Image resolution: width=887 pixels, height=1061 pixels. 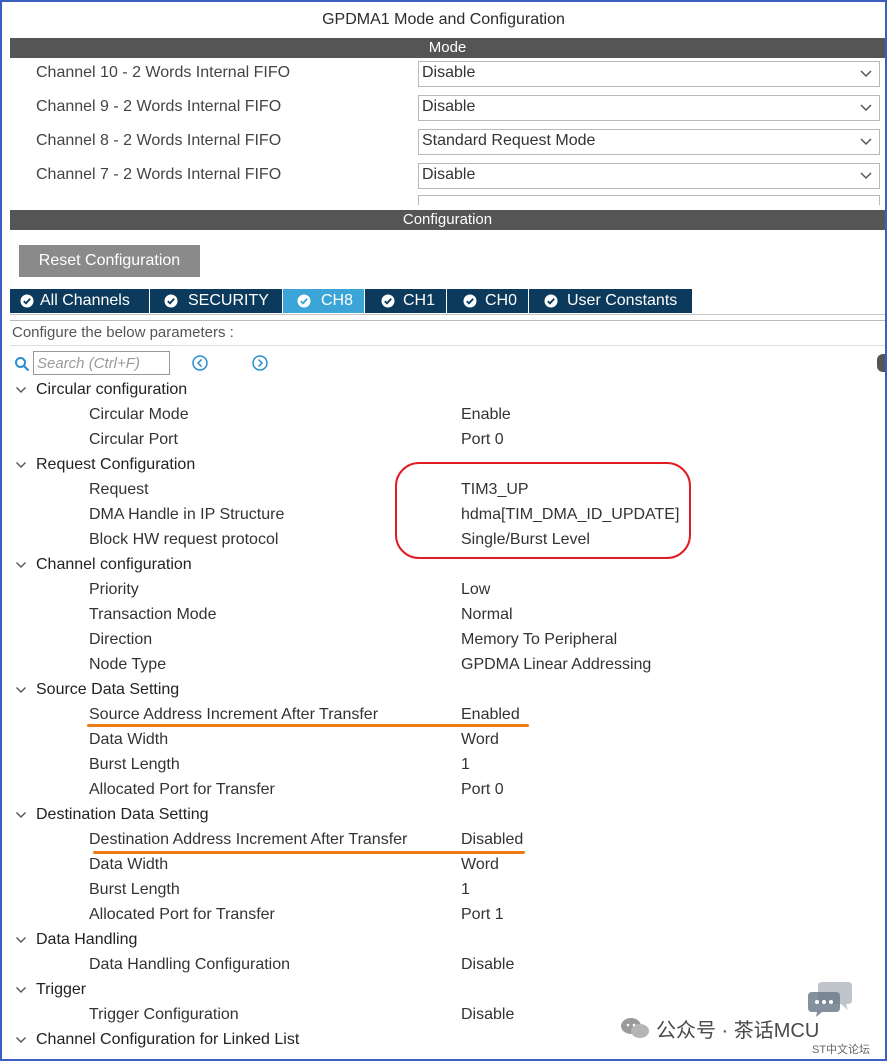 What do you see at coordinates (443, 414) in the screenshot?
I see `table-row: Circular Mode Enable` at bounding box center [443, 414].